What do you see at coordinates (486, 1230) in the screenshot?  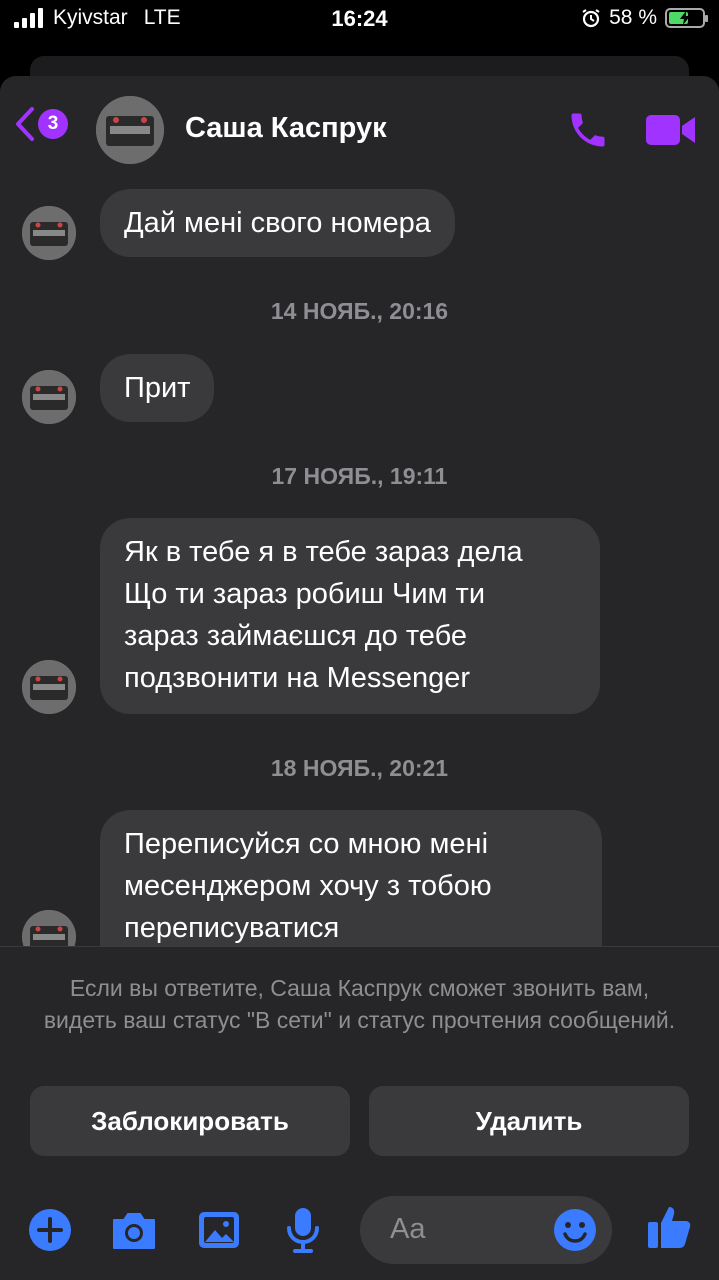 I see `message-input: Aa` at bounding box center [486, 1230].